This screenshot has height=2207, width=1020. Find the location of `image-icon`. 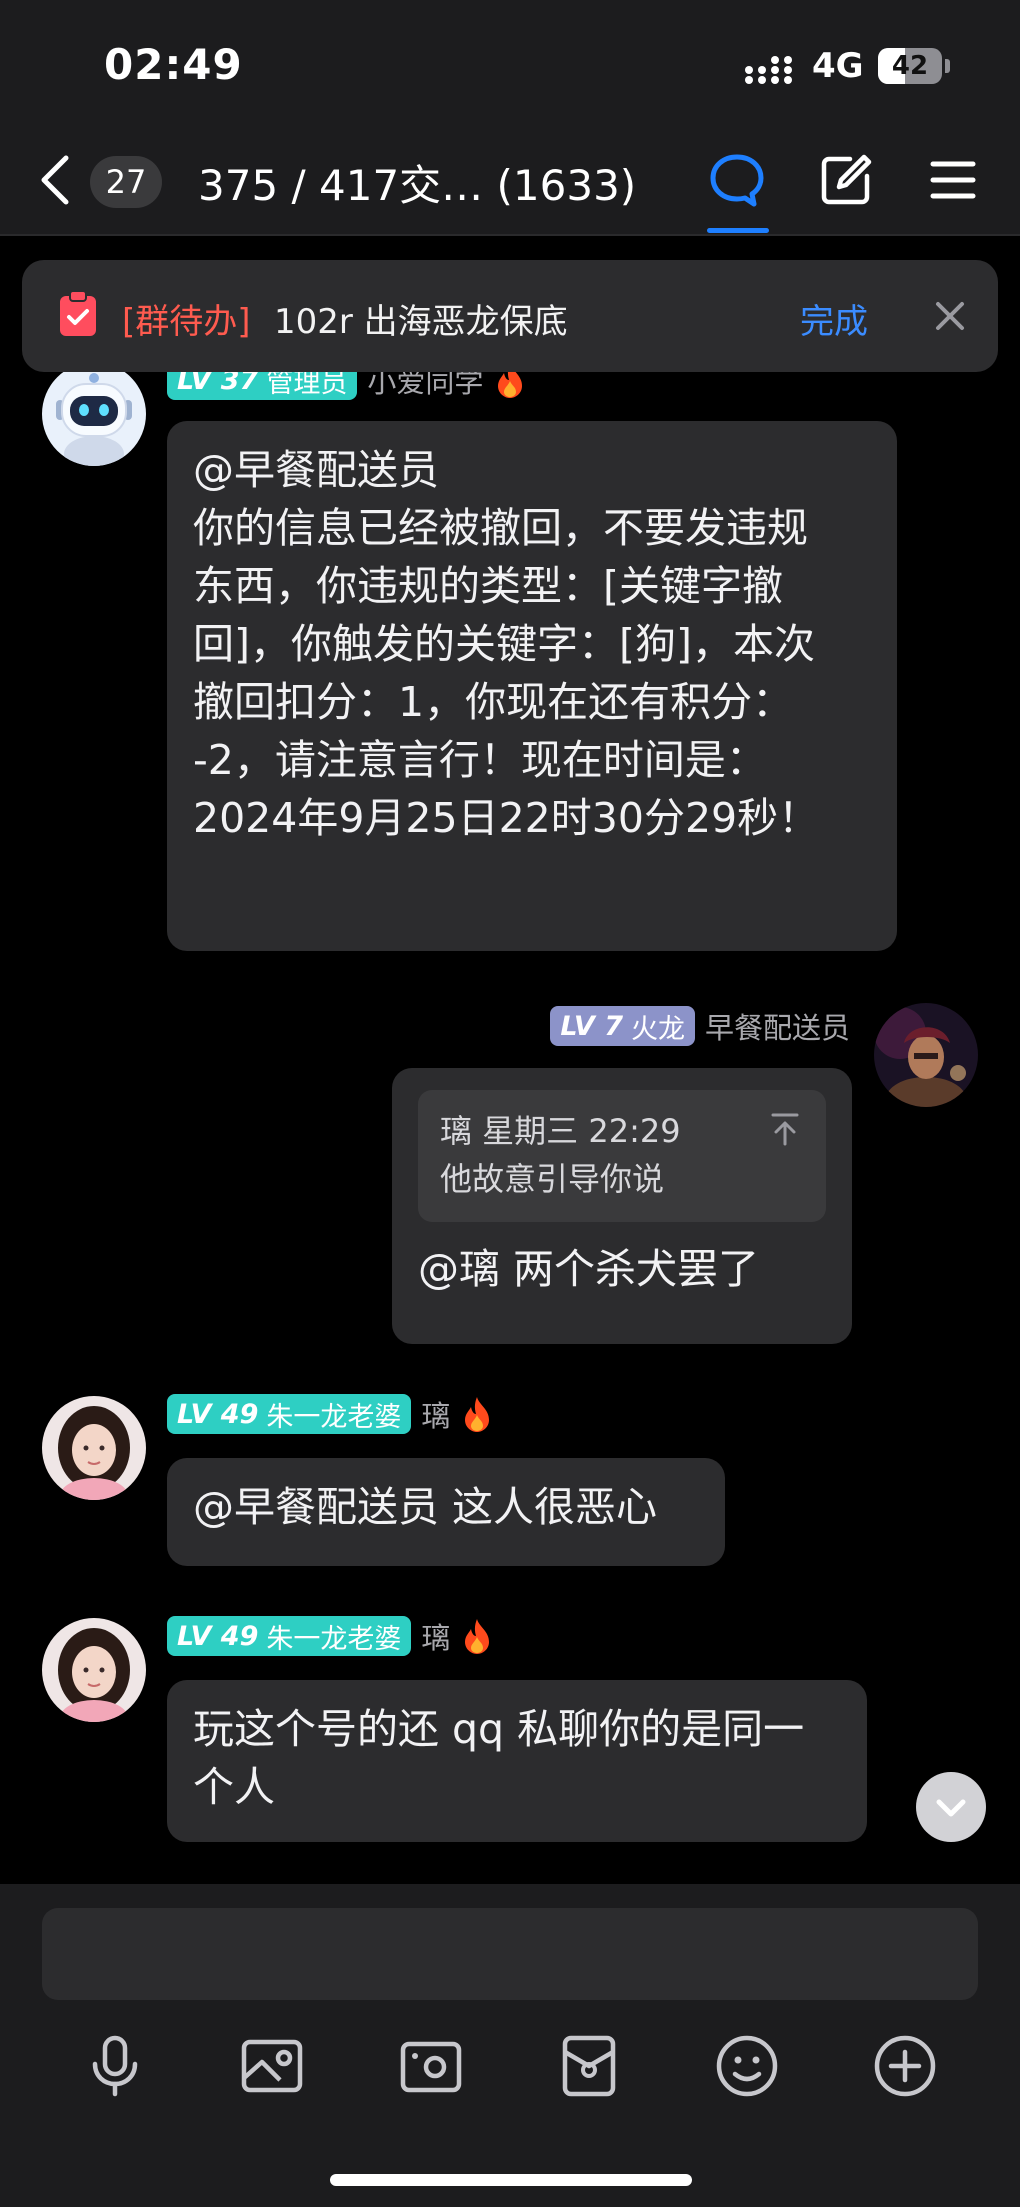

image-icon is located at coordinates (272, 2066).